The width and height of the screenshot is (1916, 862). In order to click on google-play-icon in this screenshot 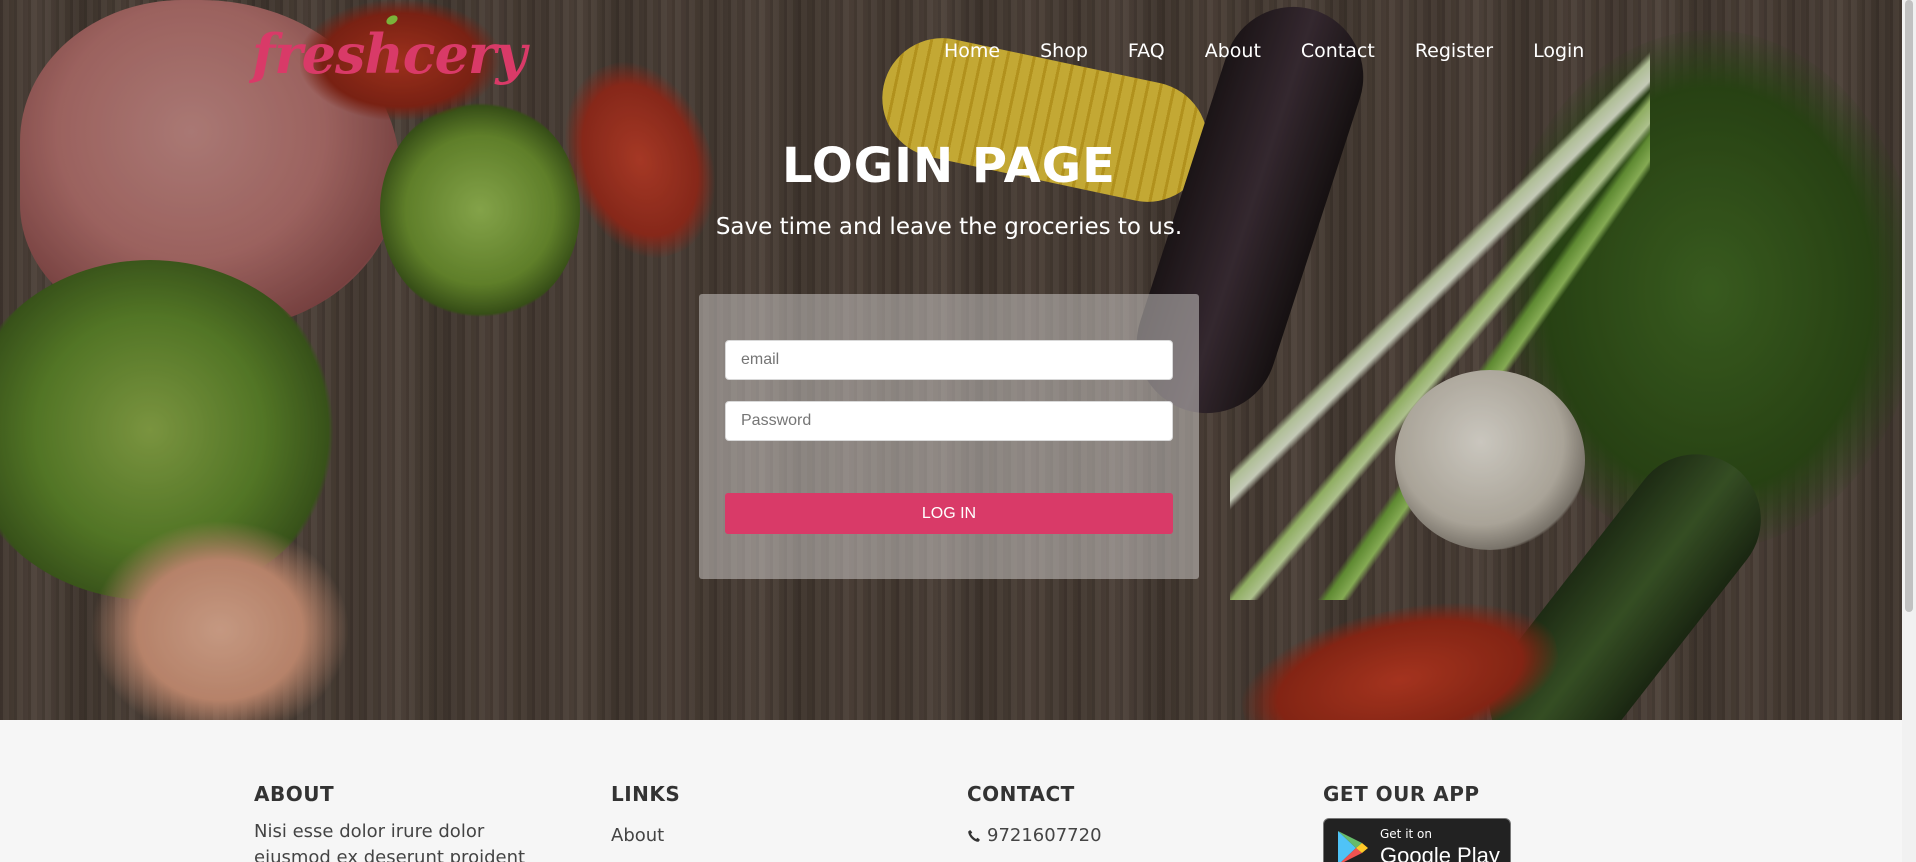, I will do `click(1353, 846)`.